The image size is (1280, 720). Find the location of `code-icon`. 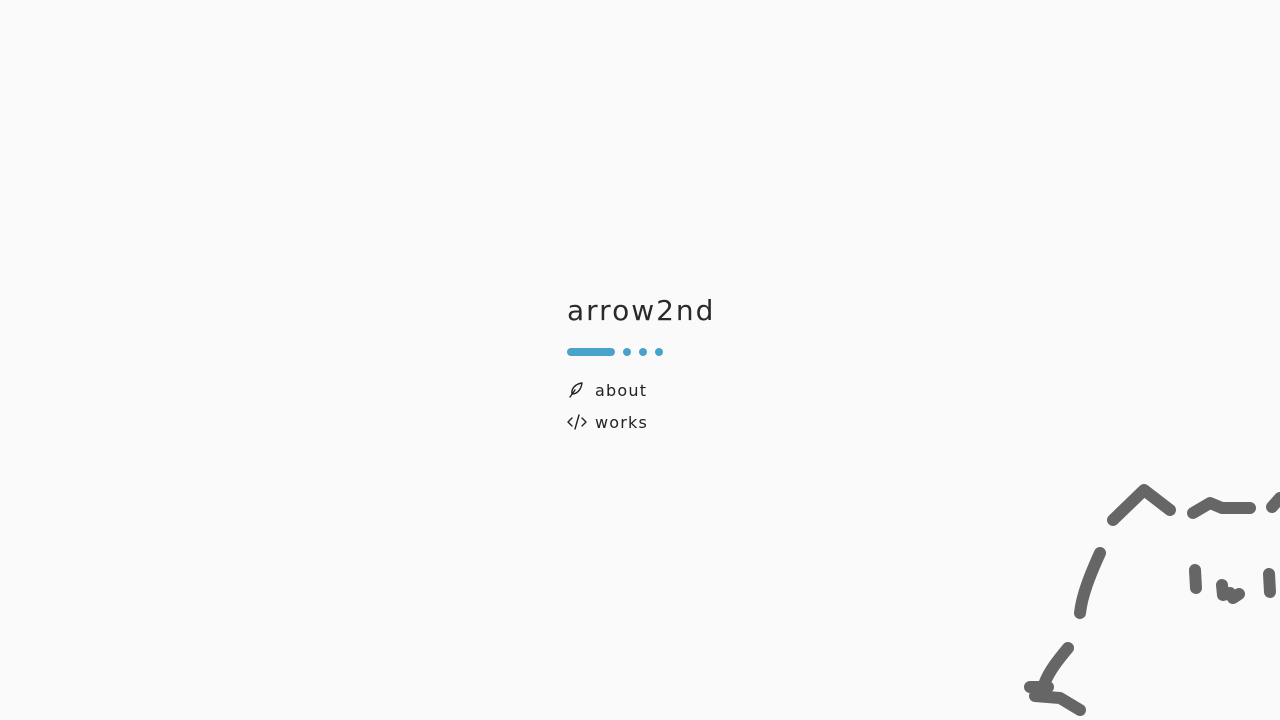

code-icon is located at coordinates (578, 422).